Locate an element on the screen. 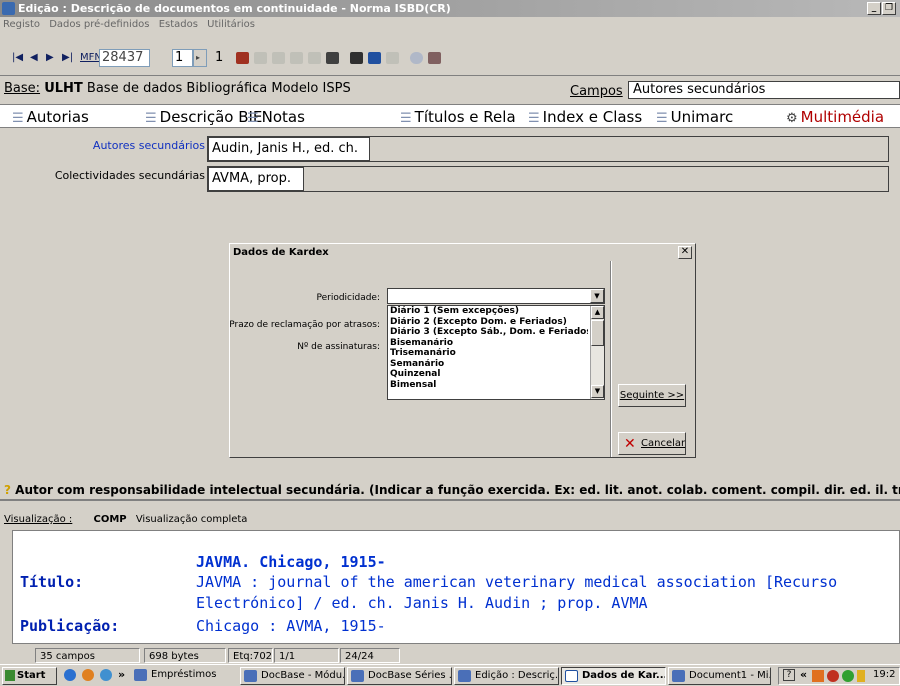 The width and height of the screenshot is (900, 686). search-icon is located at coordinates (416, 58).